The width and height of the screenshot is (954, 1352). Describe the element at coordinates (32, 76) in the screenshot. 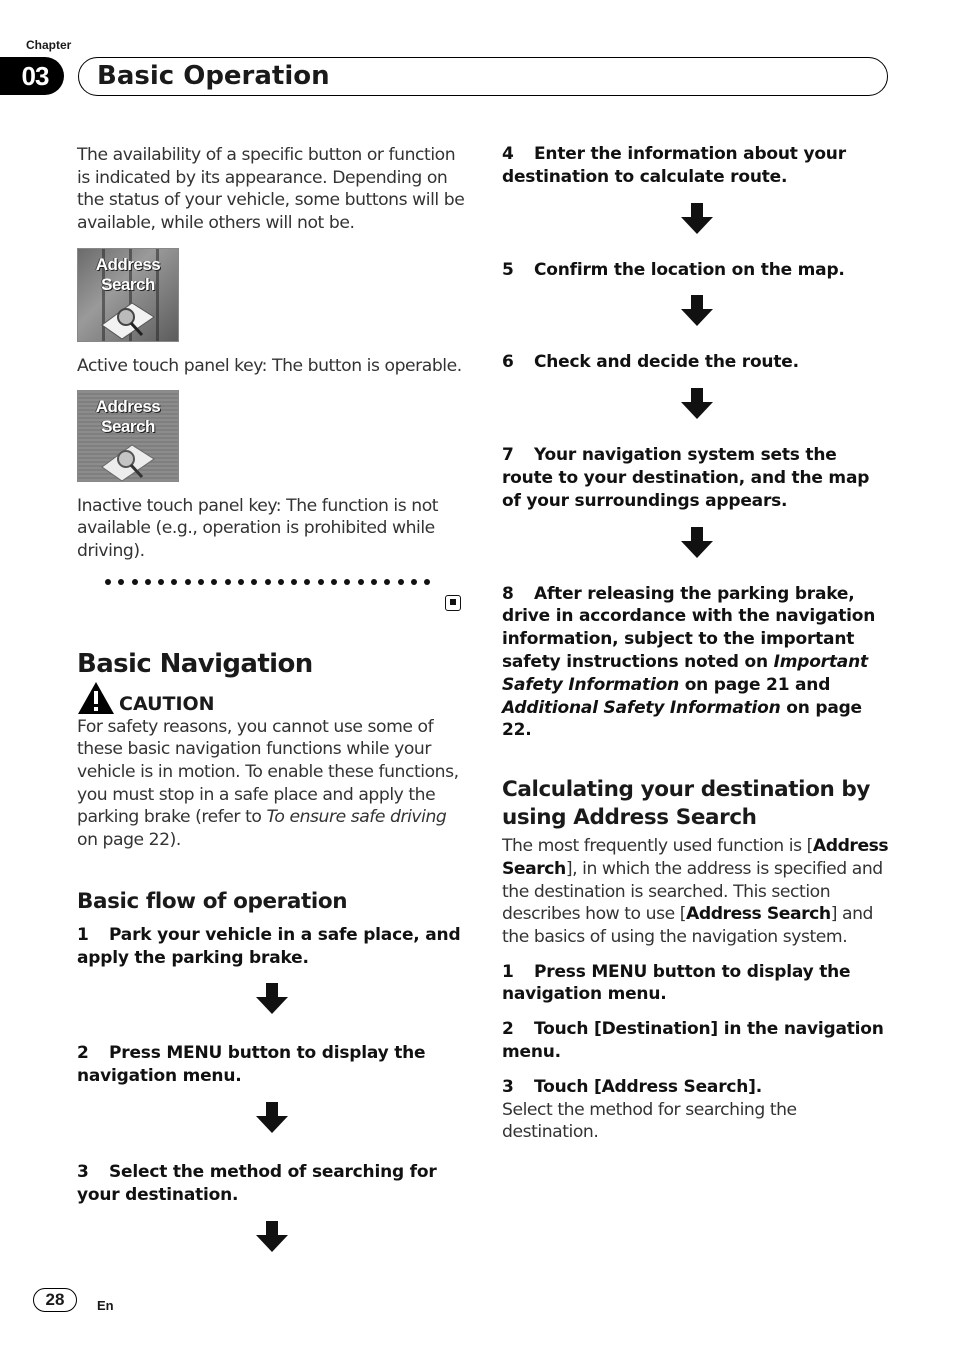

I see `chapter-number: 03` at that location.